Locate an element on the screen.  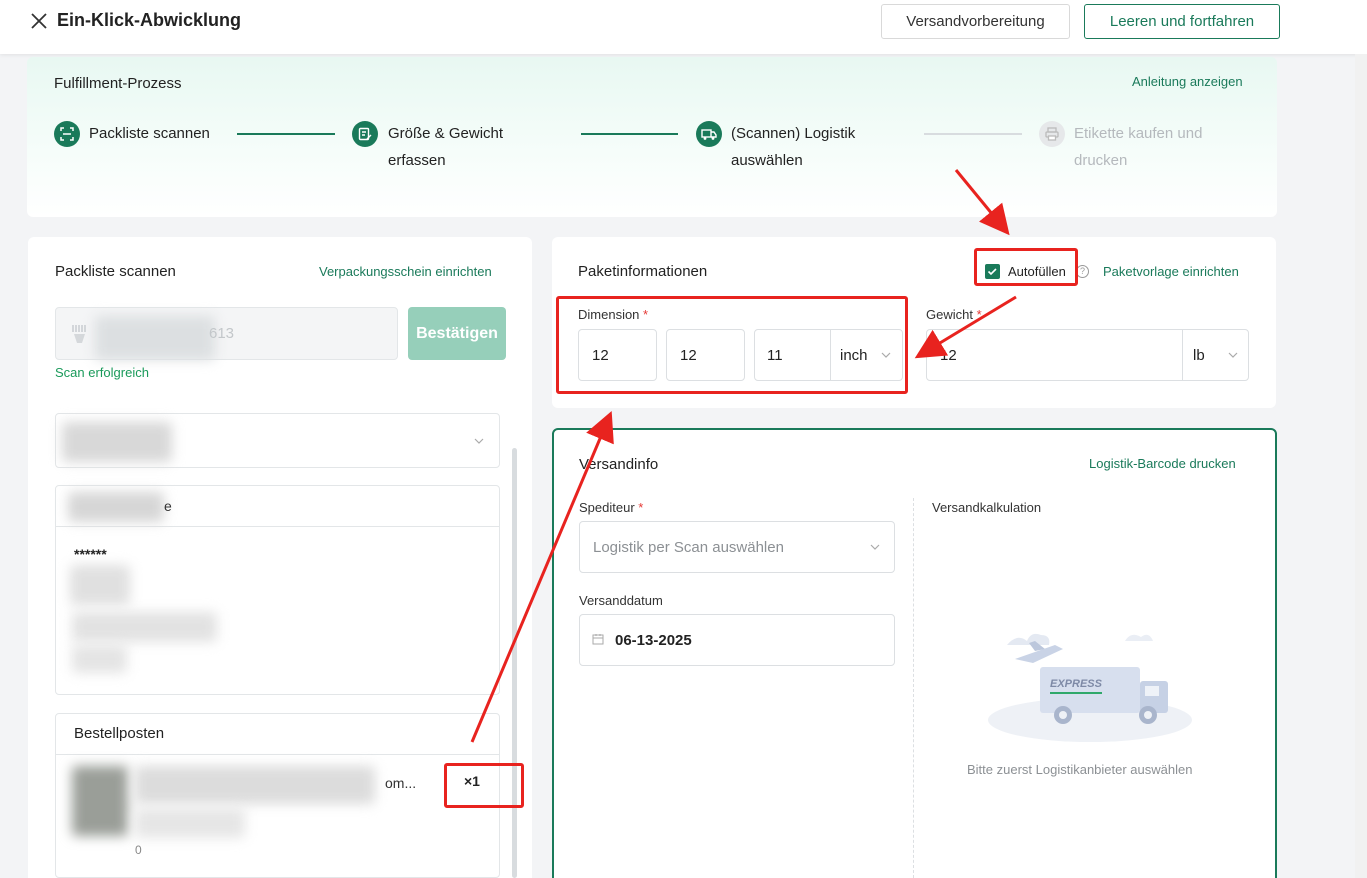
weight-value: 12 is located at coordinates (948, 355).